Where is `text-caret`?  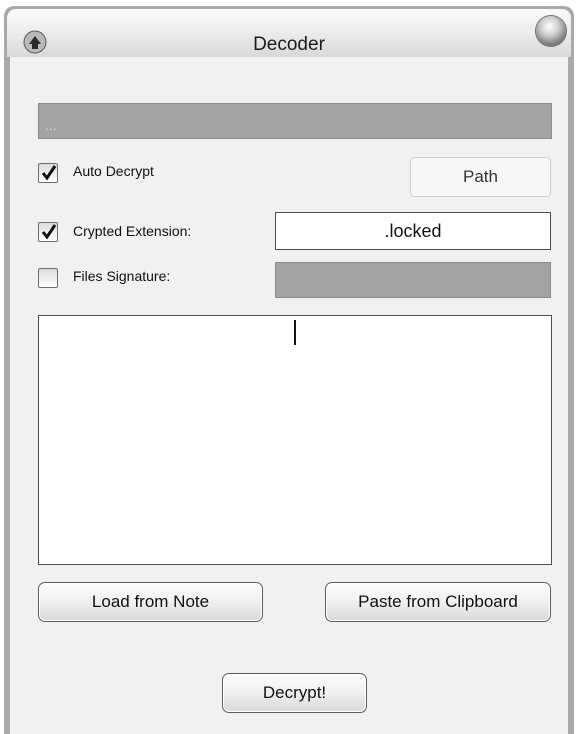 text-caret is located at coordinates (295, 332).